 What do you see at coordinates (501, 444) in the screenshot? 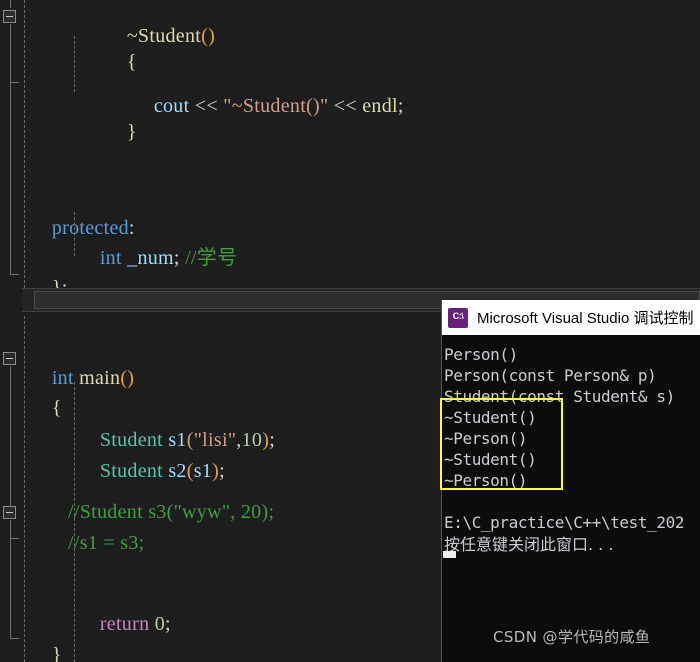
I see `destructor-output-highlight-box` at bounding box center [501, 444].